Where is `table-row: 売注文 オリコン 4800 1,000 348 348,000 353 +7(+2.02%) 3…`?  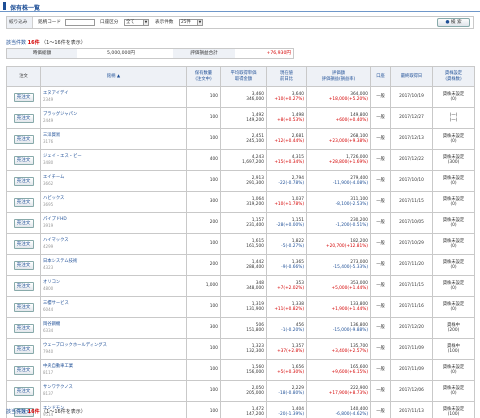
table-row: 売注文 オリコン 4800 1,000 348 348,000 353 +7(+2.02%) 3… is located at coordinates (240, 286).